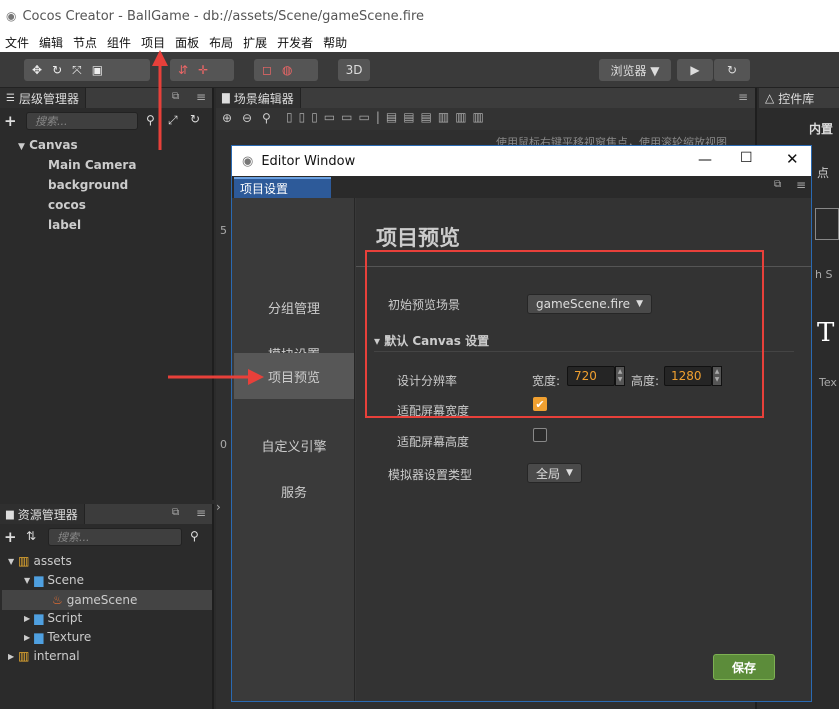 The width and height of the screenshot is (839, 709). I want to click on arrow-to-menu-icon, so click(160, 100).